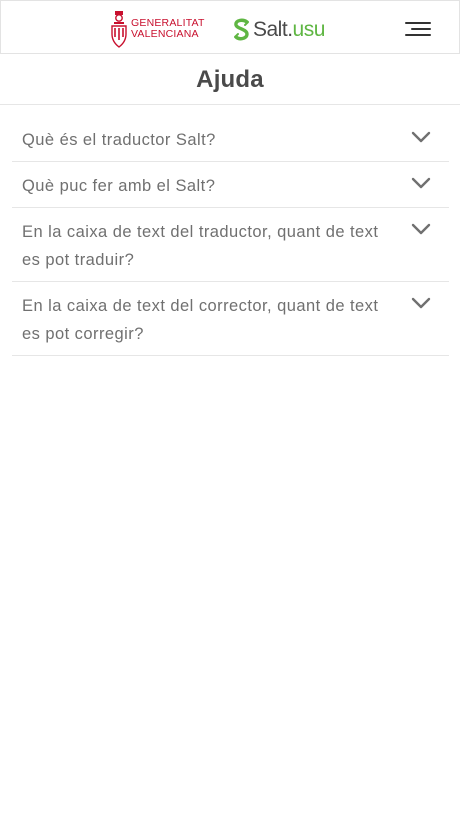  I want to click on salt-logo-wordmark: Salt.usu, so click(289, 30).